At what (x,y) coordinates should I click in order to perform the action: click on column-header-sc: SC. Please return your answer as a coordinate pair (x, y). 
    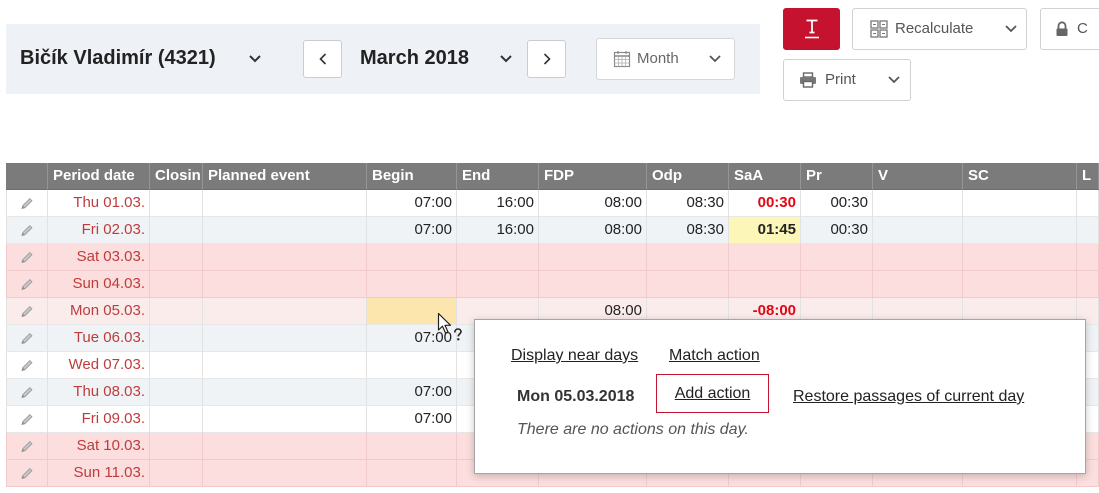
    Looking at the image, I should click on (1020, 176).